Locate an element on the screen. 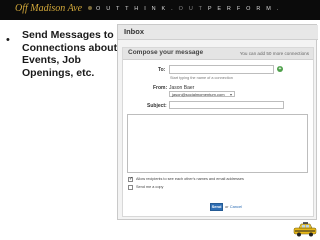 This screenshot has height=240, width=320. compose-title: Compose your message is located at coordinates (166, 52).